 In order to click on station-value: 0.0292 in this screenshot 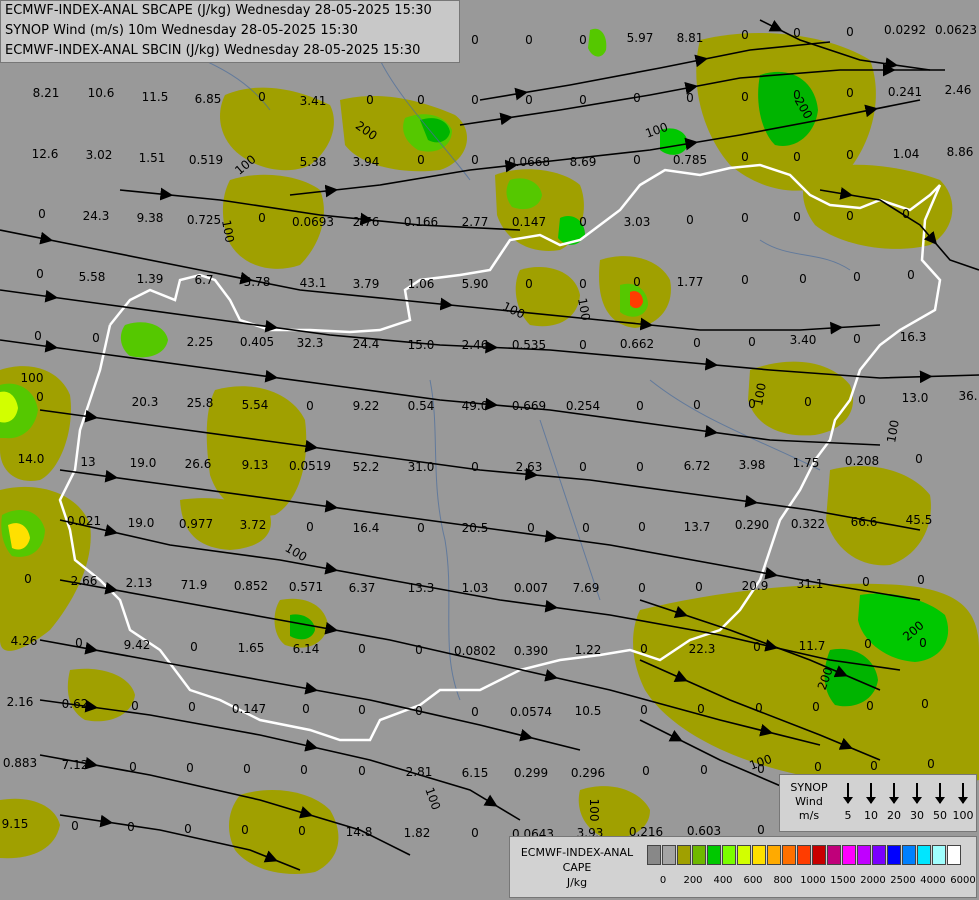, I will do `click(905, 30)`.